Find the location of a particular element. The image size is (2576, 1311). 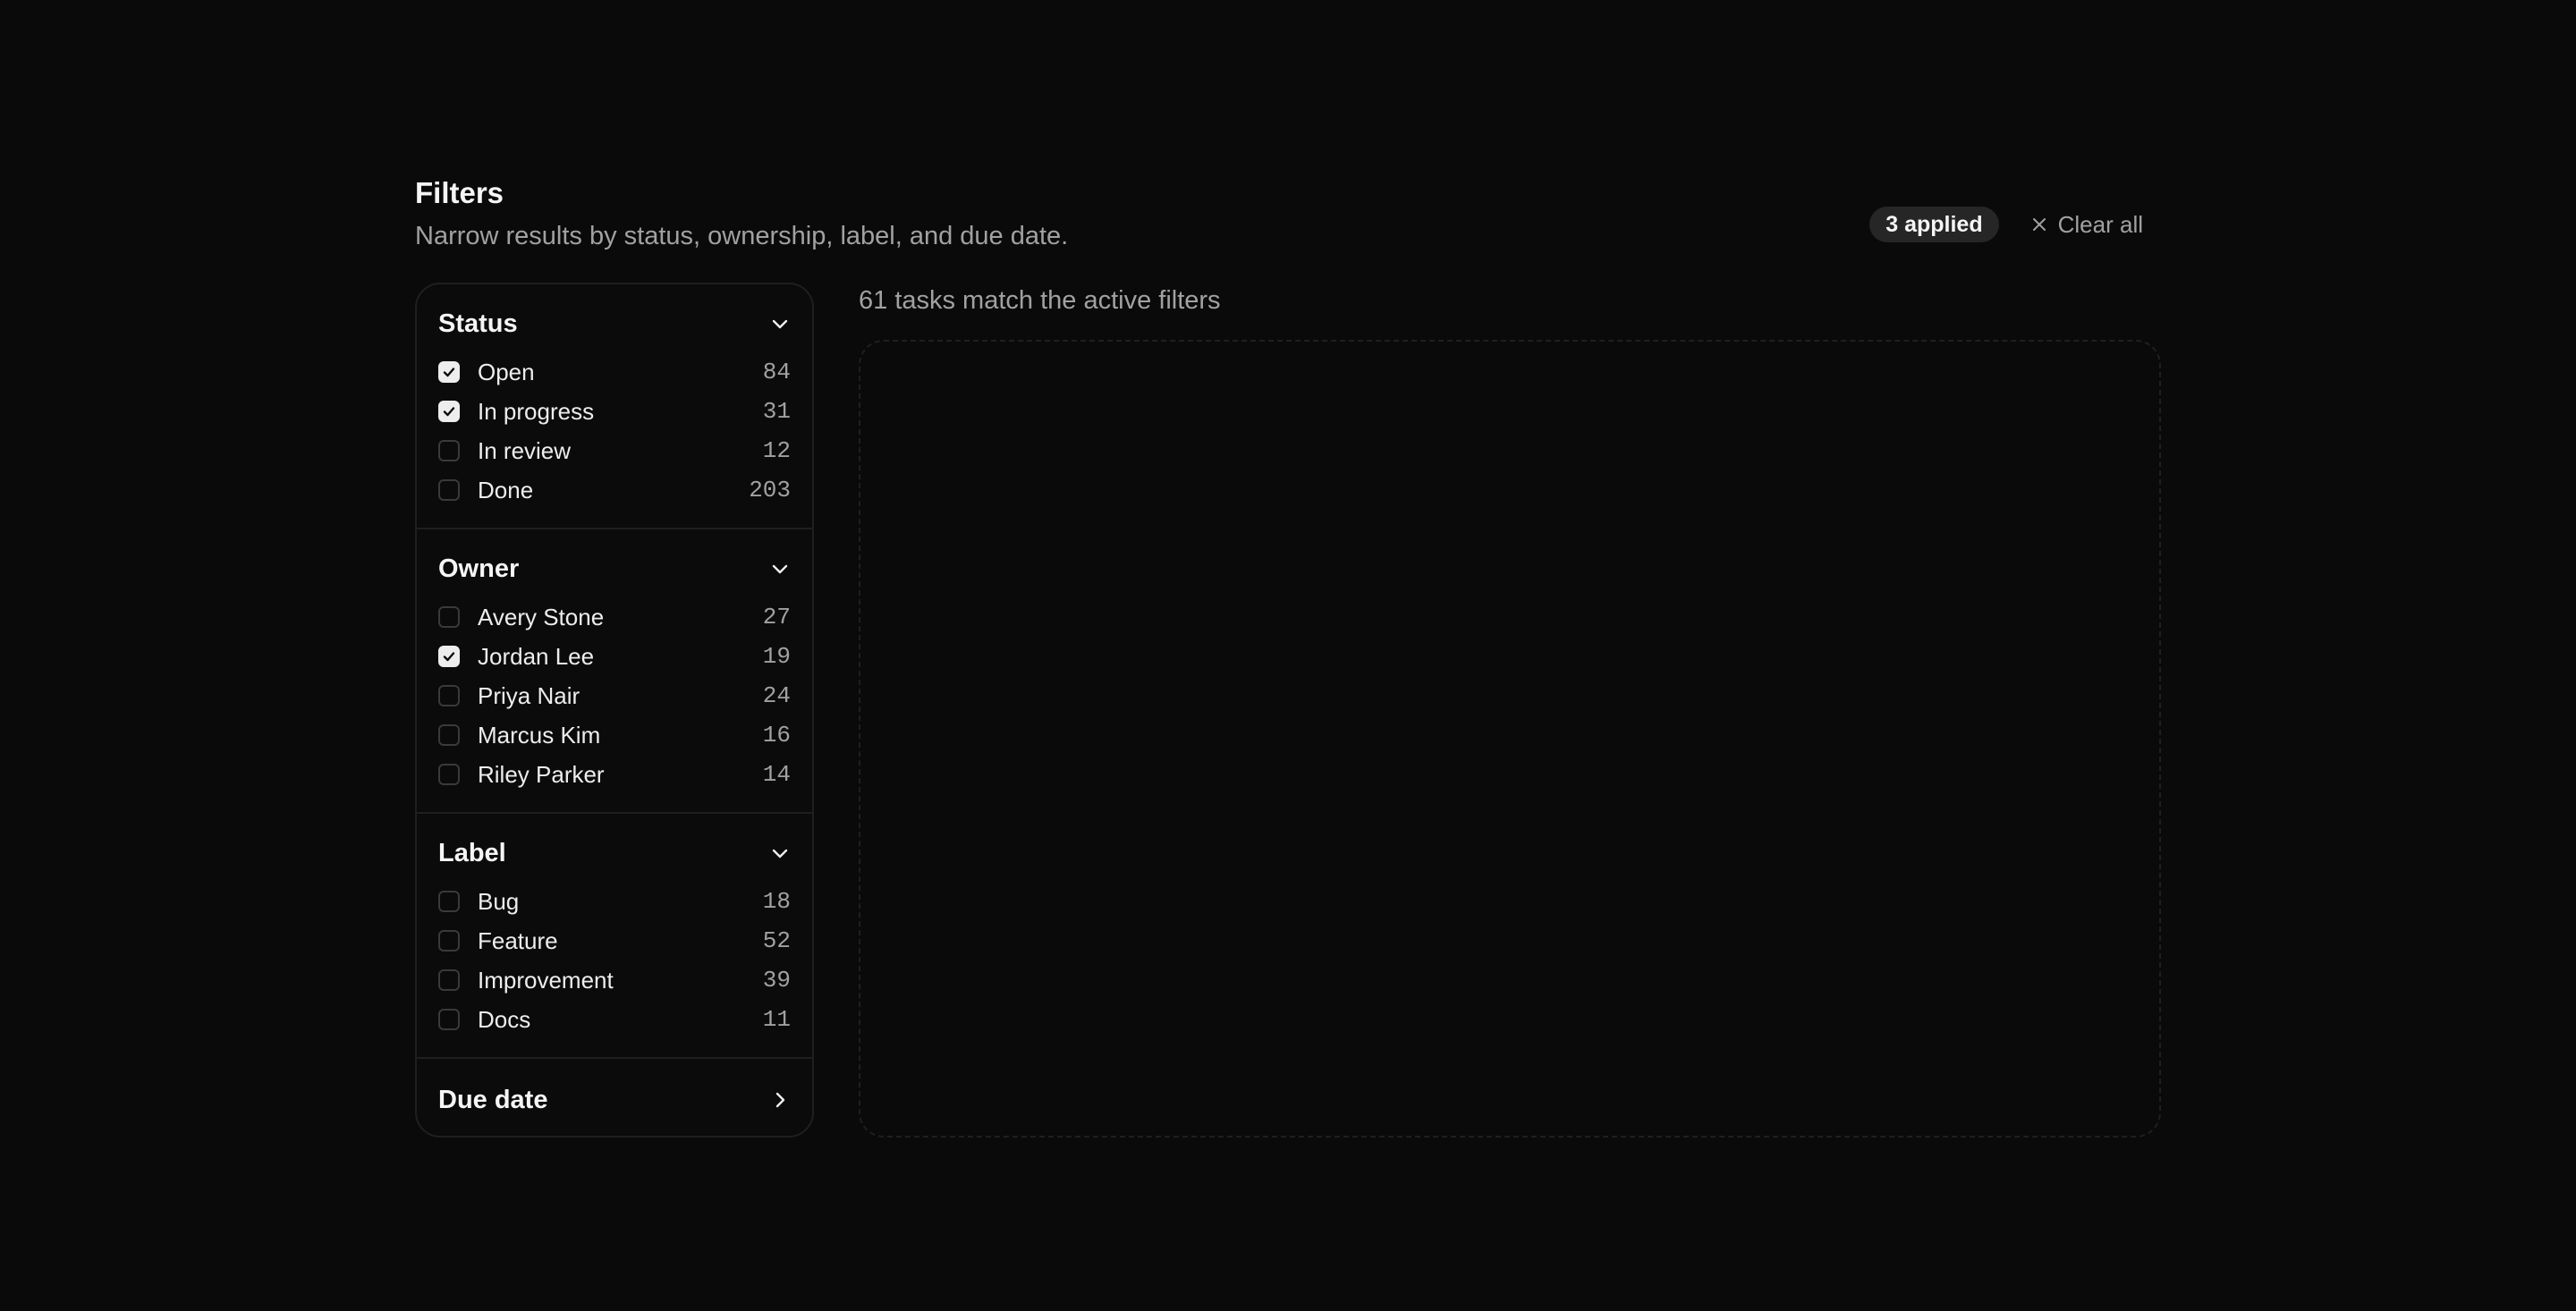

option-list: Bug 18 Feature 52 Improvement 39 Docs 11 is located at coordinates (614, 960).